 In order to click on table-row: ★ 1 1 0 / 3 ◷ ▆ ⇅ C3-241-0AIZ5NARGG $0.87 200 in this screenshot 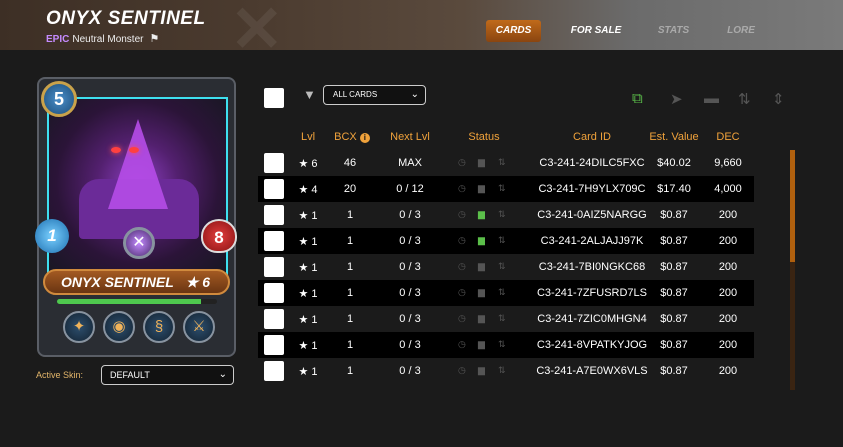, I will do `click(506, 215)`.